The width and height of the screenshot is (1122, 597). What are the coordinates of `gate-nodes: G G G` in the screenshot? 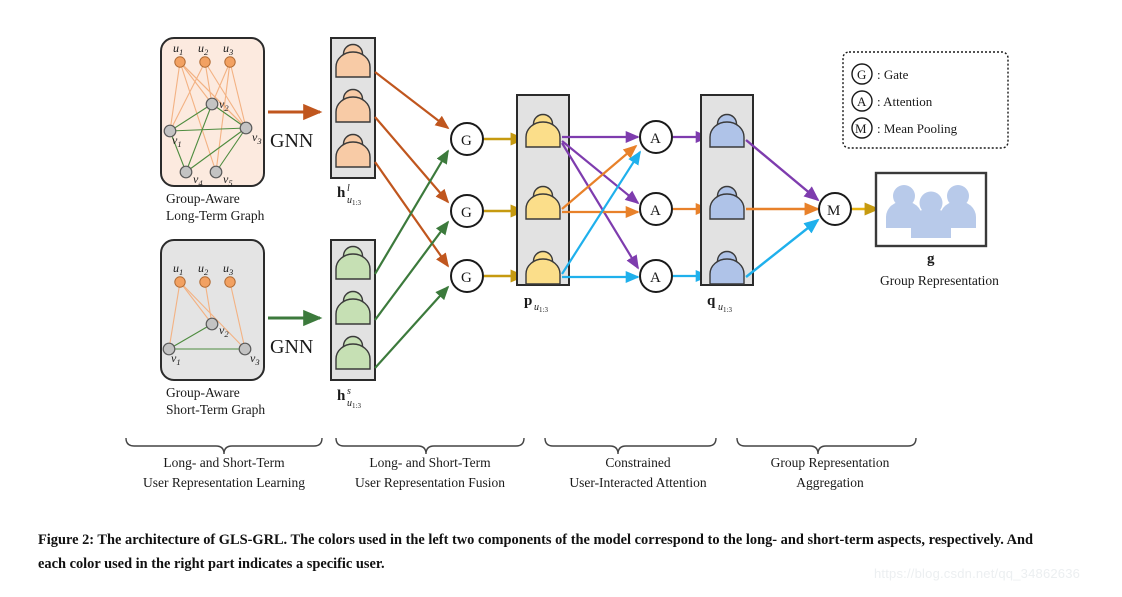 It's located at (467, 207).